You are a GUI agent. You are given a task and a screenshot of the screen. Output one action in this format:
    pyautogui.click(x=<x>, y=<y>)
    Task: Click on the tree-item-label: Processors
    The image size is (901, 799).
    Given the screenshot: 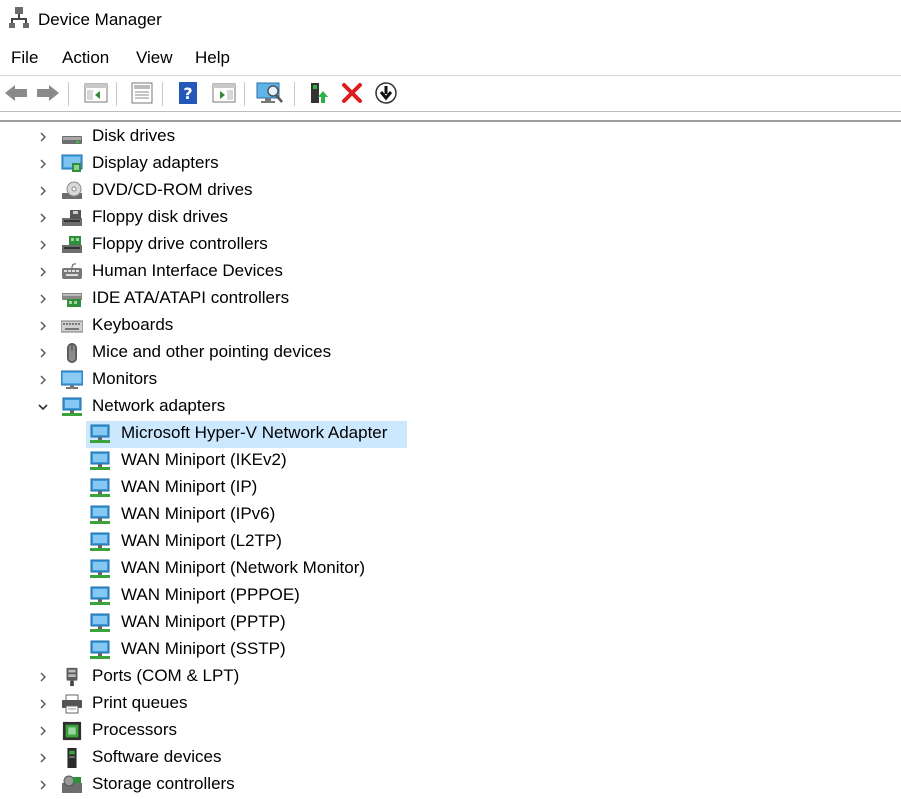 What is the action you would take?
    pyautogui.click(x=135, y=729)
    